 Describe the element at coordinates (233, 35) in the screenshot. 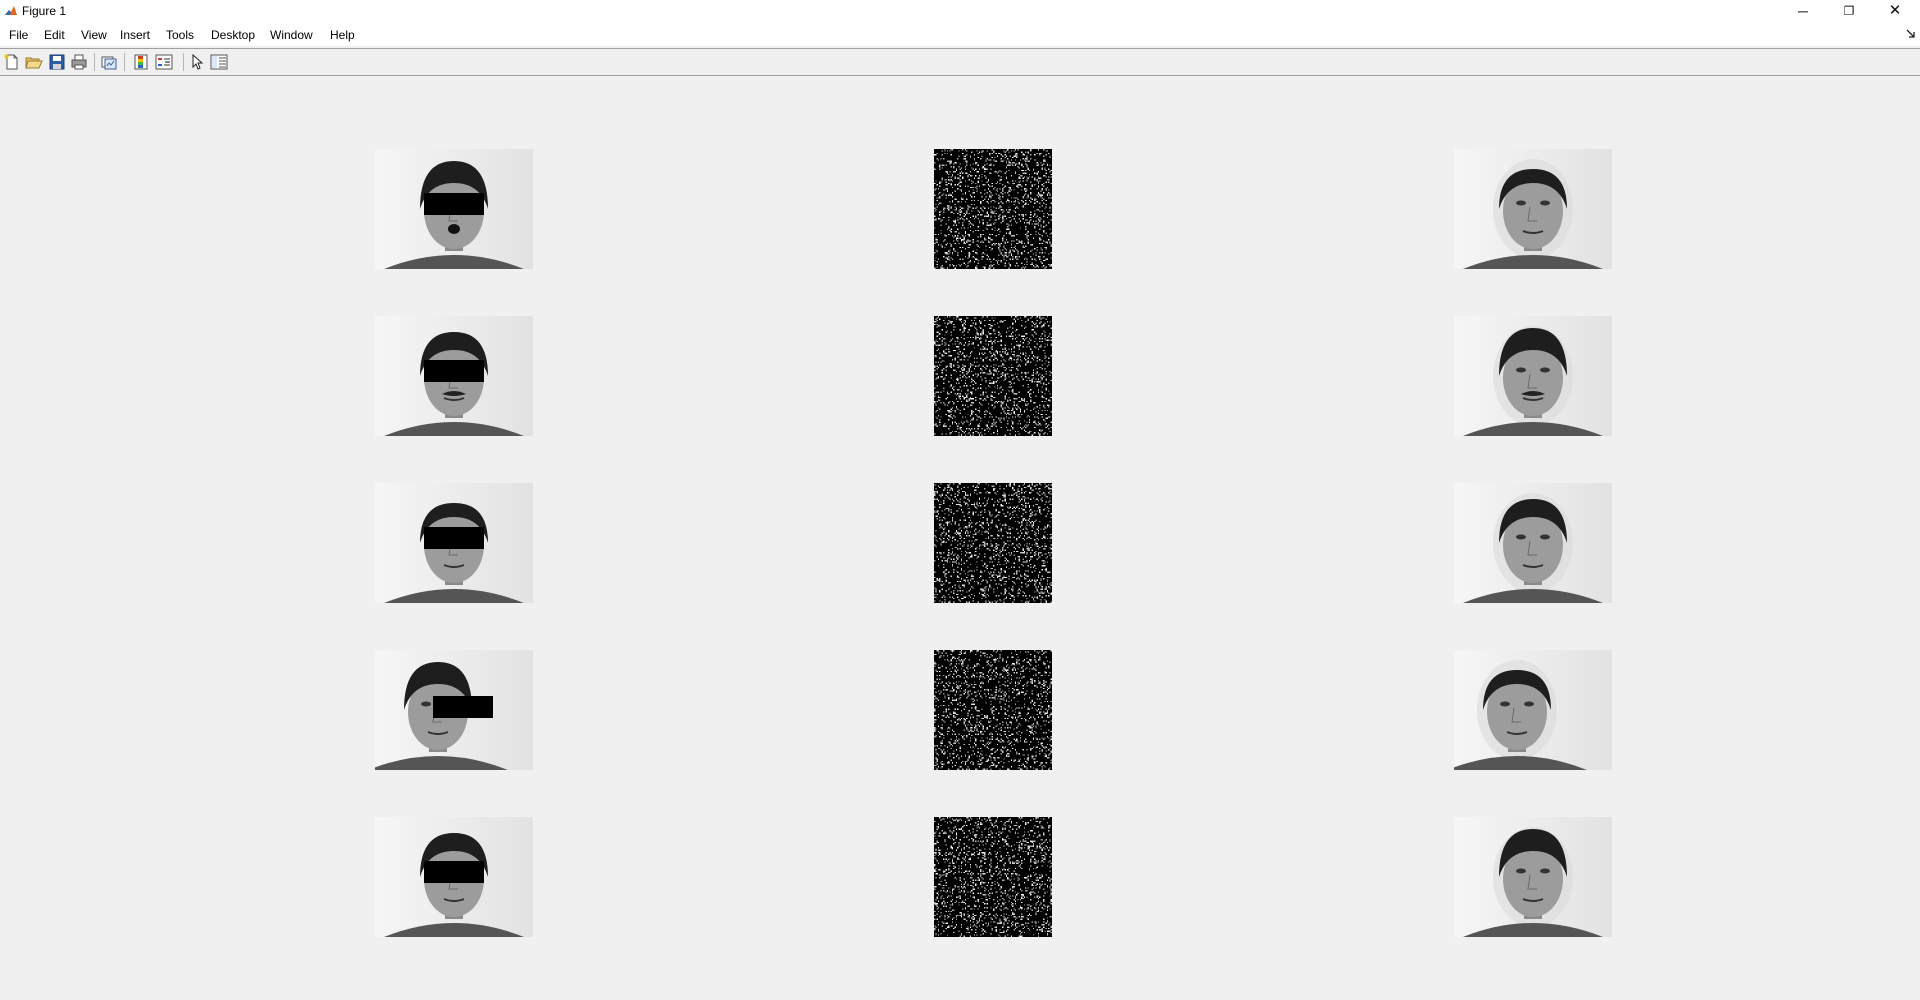

I see `menu-desktop: Desktop` at that location.